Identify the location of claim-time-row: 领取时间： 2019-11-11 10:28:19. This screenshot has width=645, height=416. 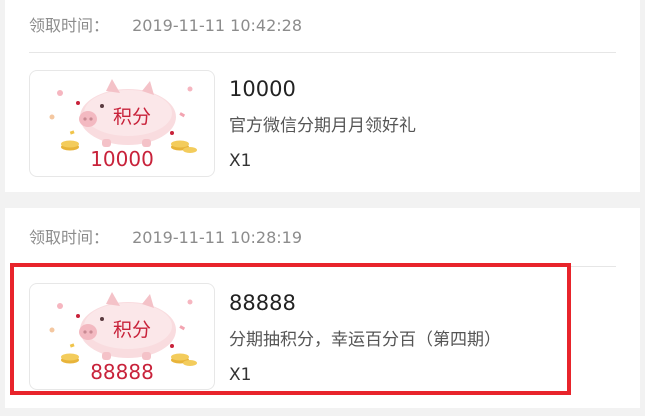
(165, 238).